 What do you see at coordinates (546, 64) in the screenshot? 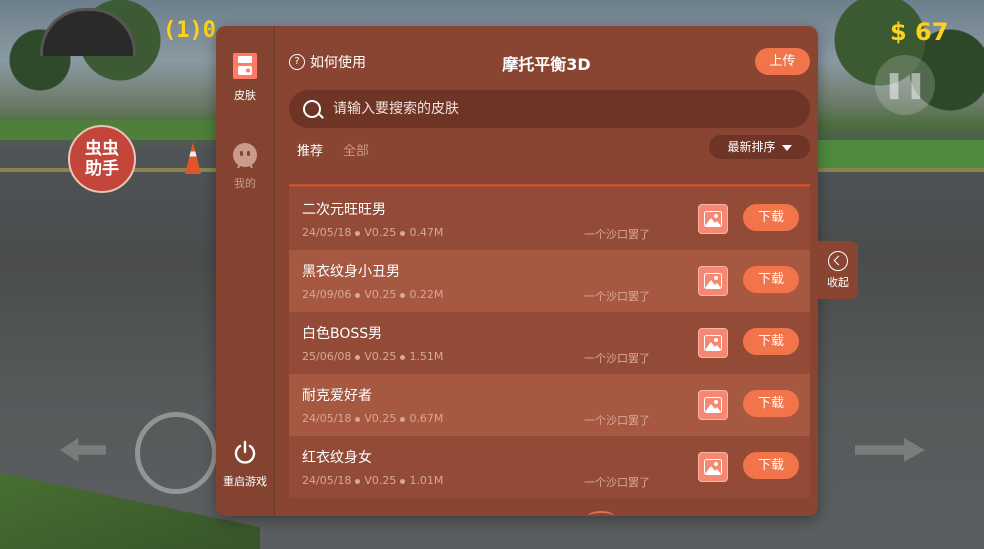
I see `page-title: 摩托平衡3D` at bounding box center [546, 64].